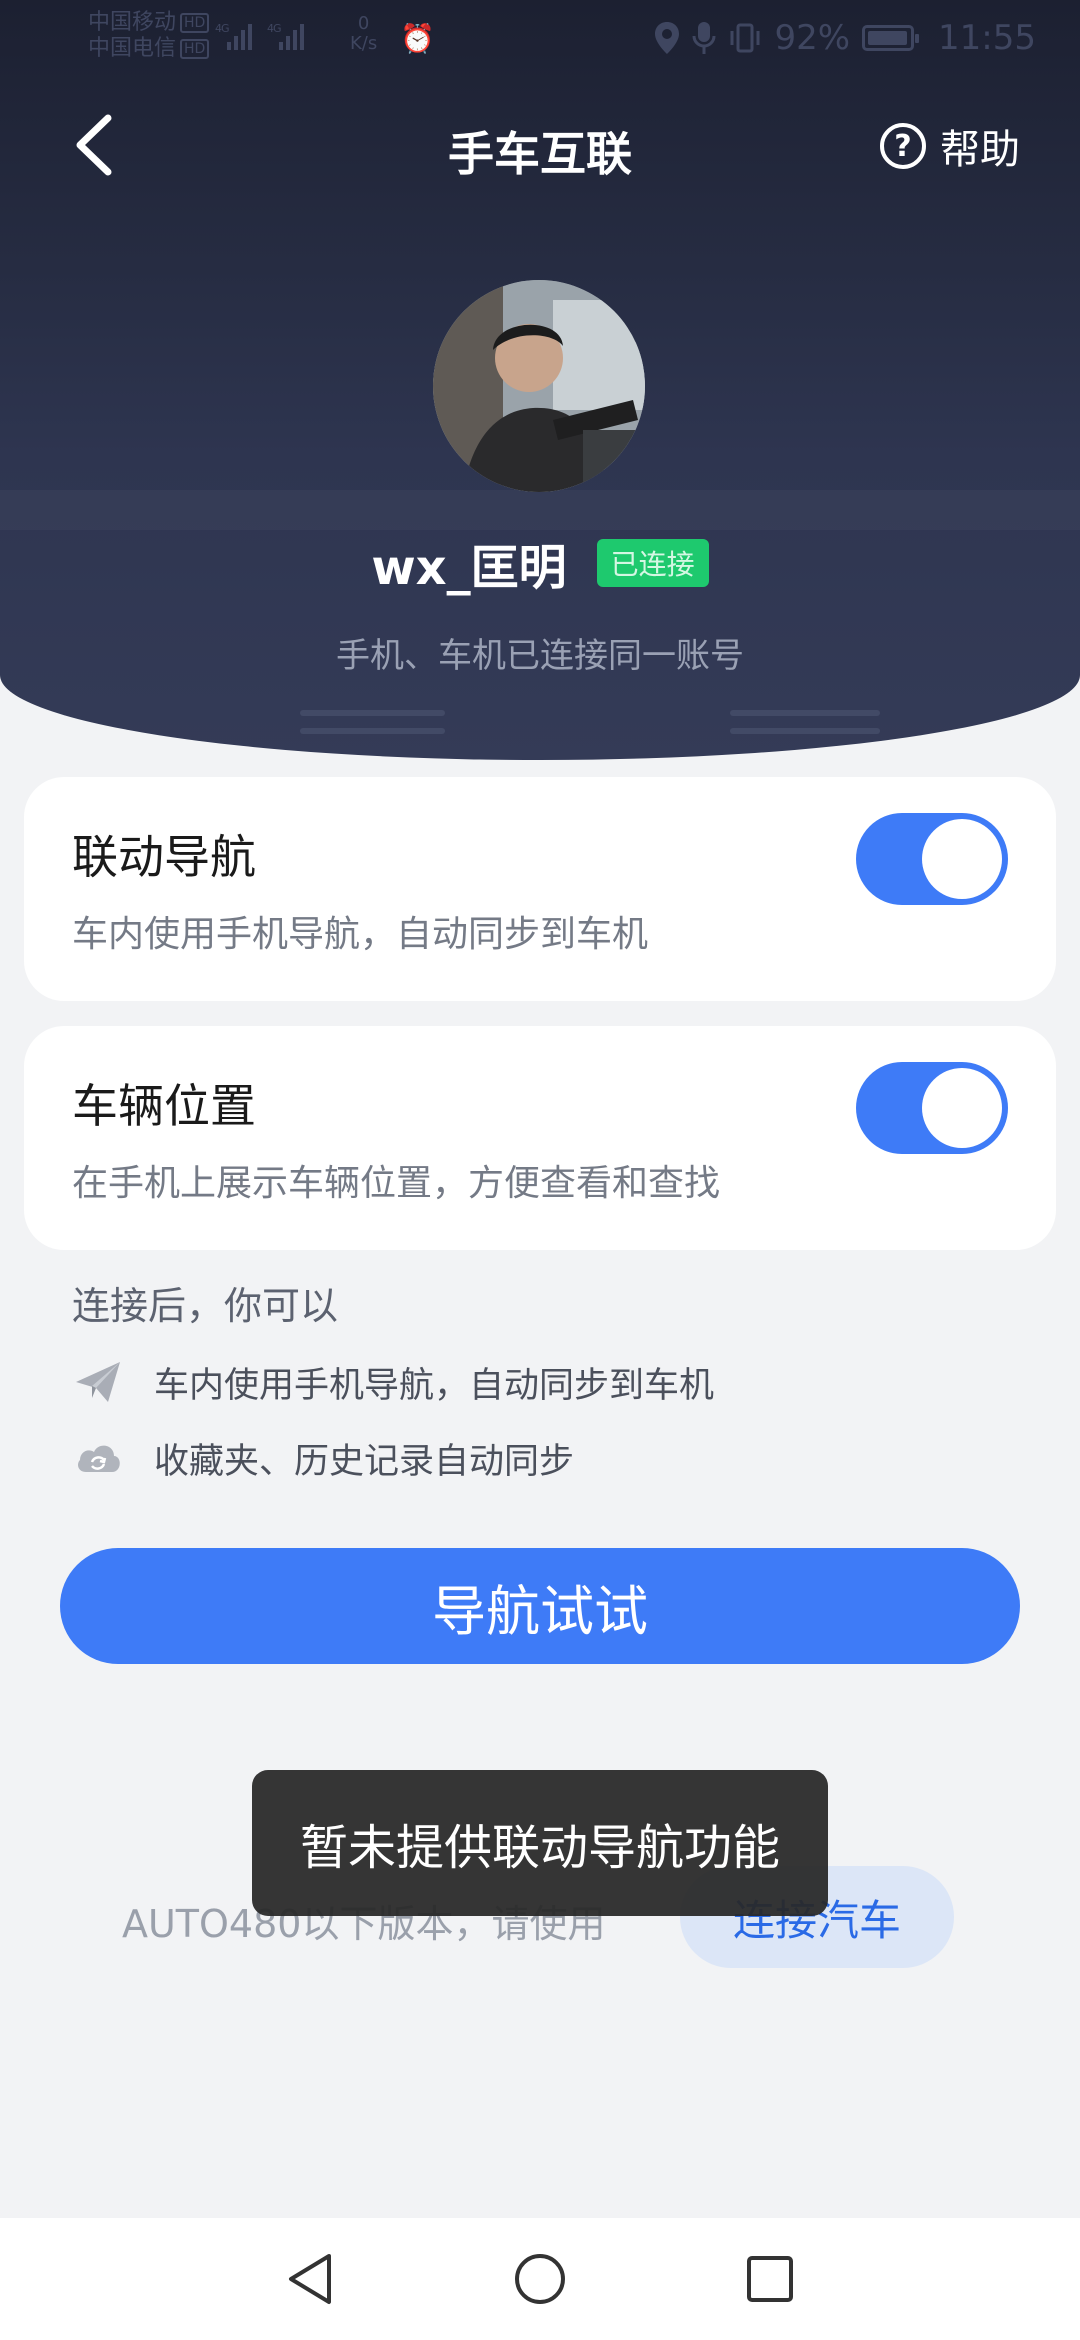 The image size is (1080, 2340). I want to click on nav-recents-button, so click(770, 2279).